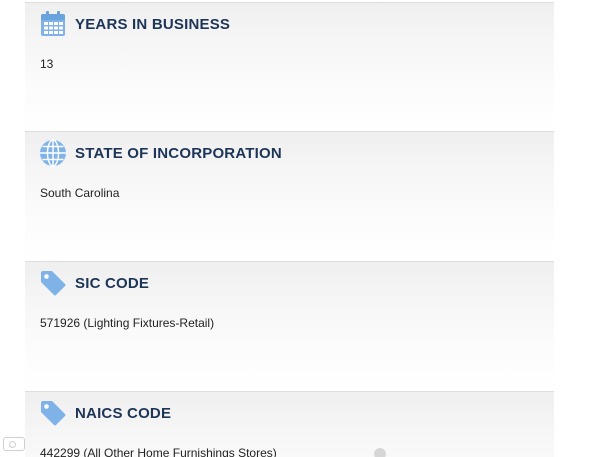  Describe the element at coordinates (53, 153) in the screenshot. I see `globe-icon` at that location.